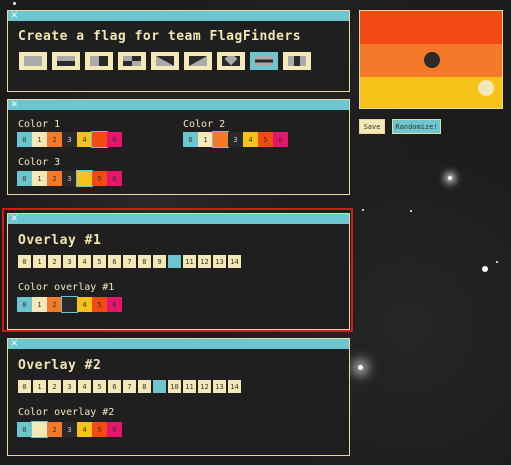 The width and height of the screenshot is (511, 465). I want to click on pattern-v-split, so click(99, 61).